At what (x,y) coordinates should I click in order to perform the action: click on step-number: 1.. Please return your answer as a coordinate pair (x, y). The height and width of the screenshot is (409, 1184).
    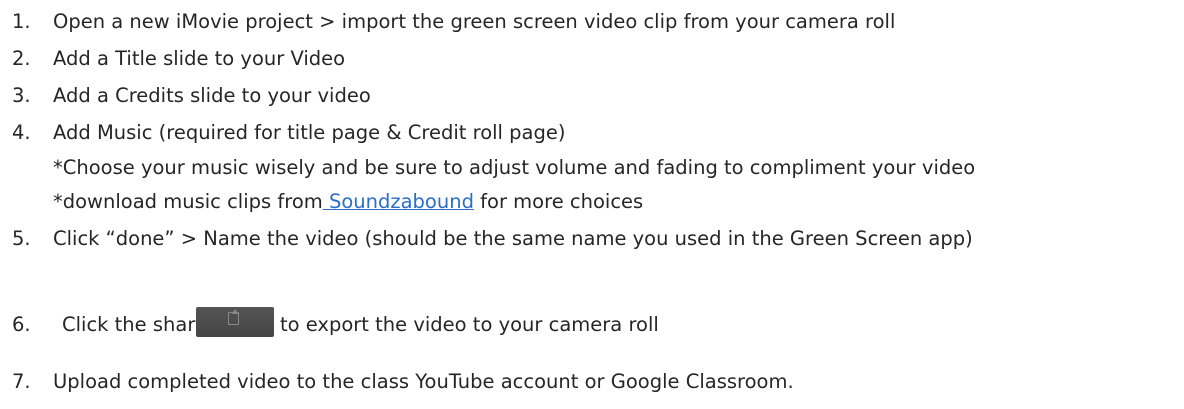
    Looking at the image, I should click on (21, 21).